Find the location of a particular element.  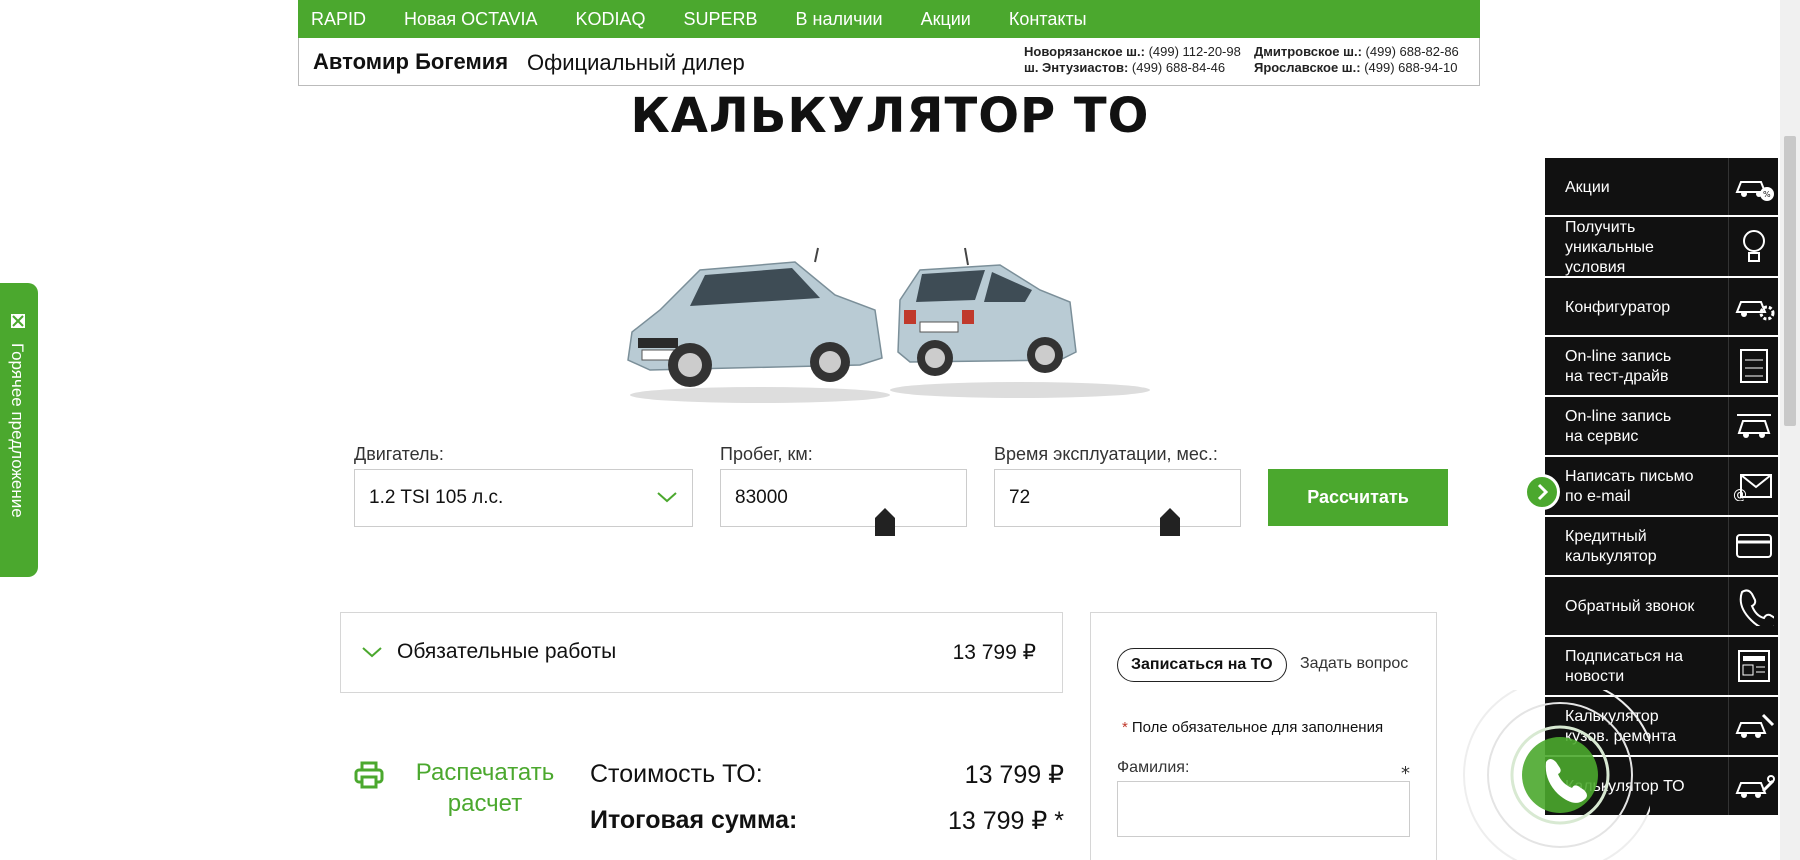

nav-item-superb: SUPERB is located at coordinates (721, 19).